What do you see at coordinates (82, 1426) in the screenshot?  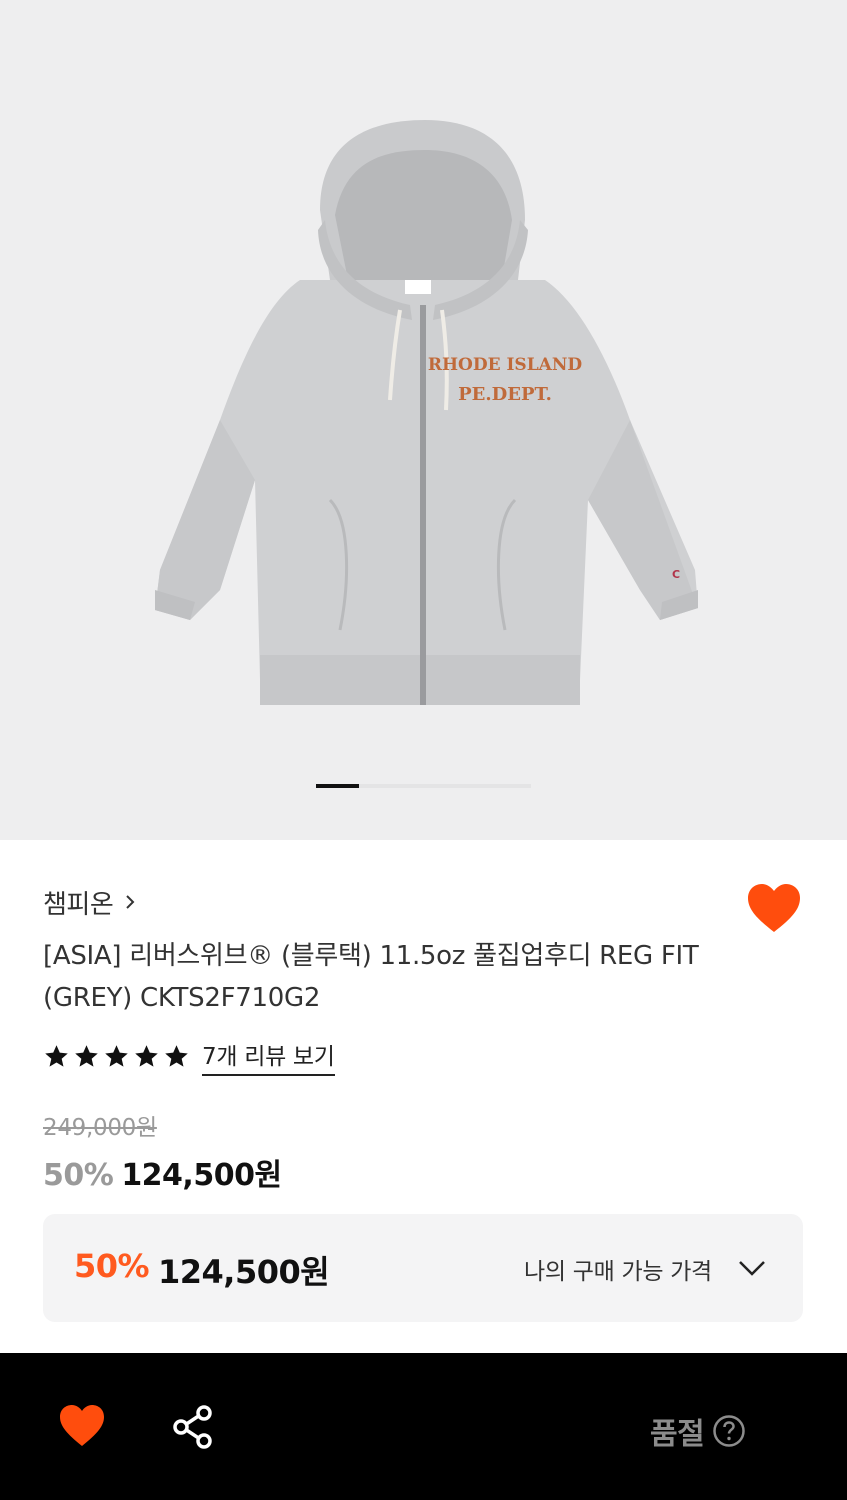 I see `heart-icon` at bounding box center [82, 1426].